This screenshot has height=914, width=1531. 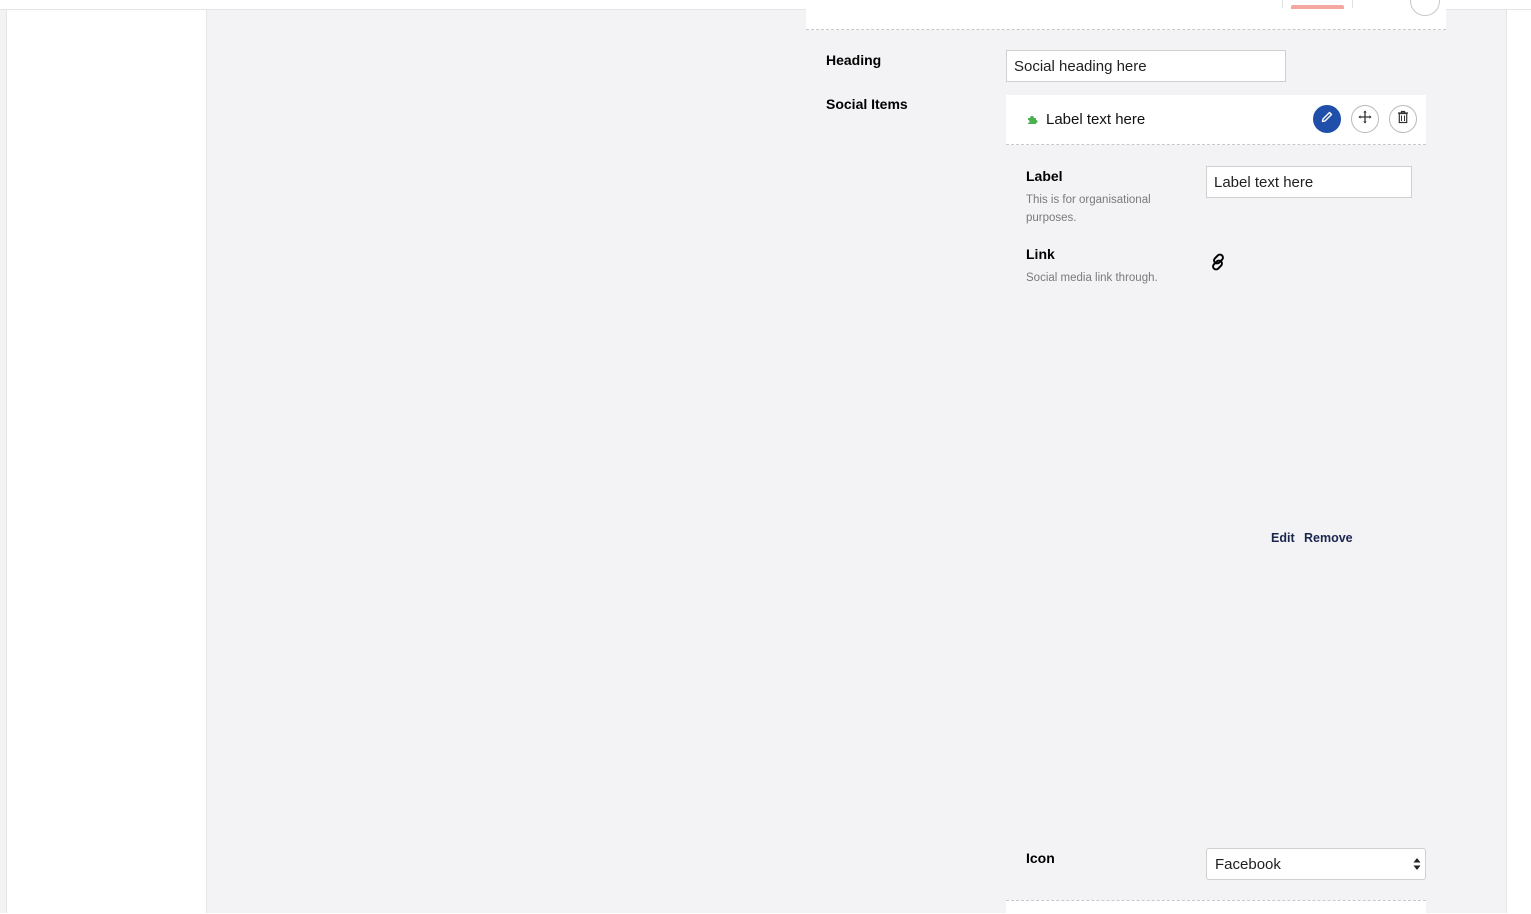 What do you see at coordinates (1248, 864) in the screenshot?
I see `icon-select-value: Facebook` at bounding box center [1248, 864].